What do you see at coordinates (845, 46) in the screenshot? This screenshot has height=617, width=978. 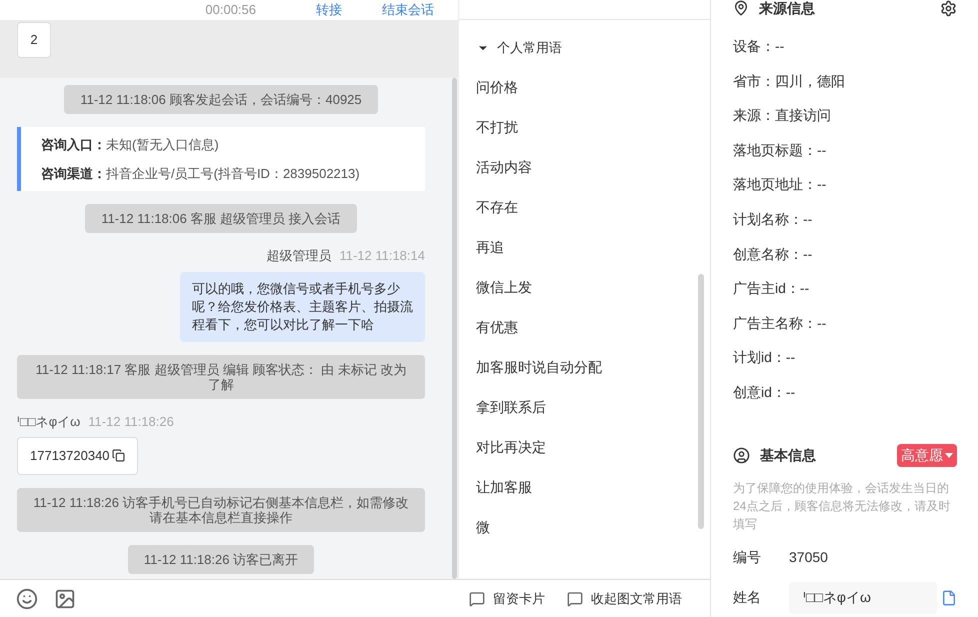 I see `source-field: 设备：--` at bounding box center [845, 46].